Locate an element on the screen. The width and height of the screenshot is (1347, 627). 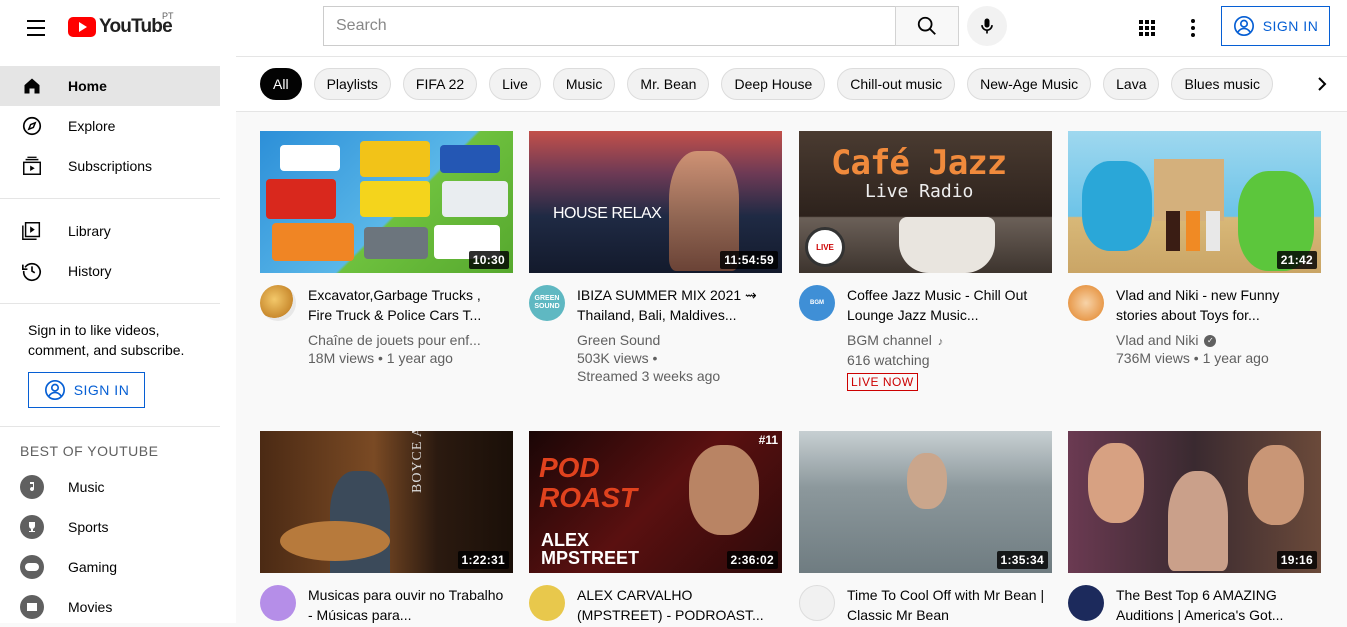
chip-new-age-music: New-Age Music is located at coordinates (1029, 84).